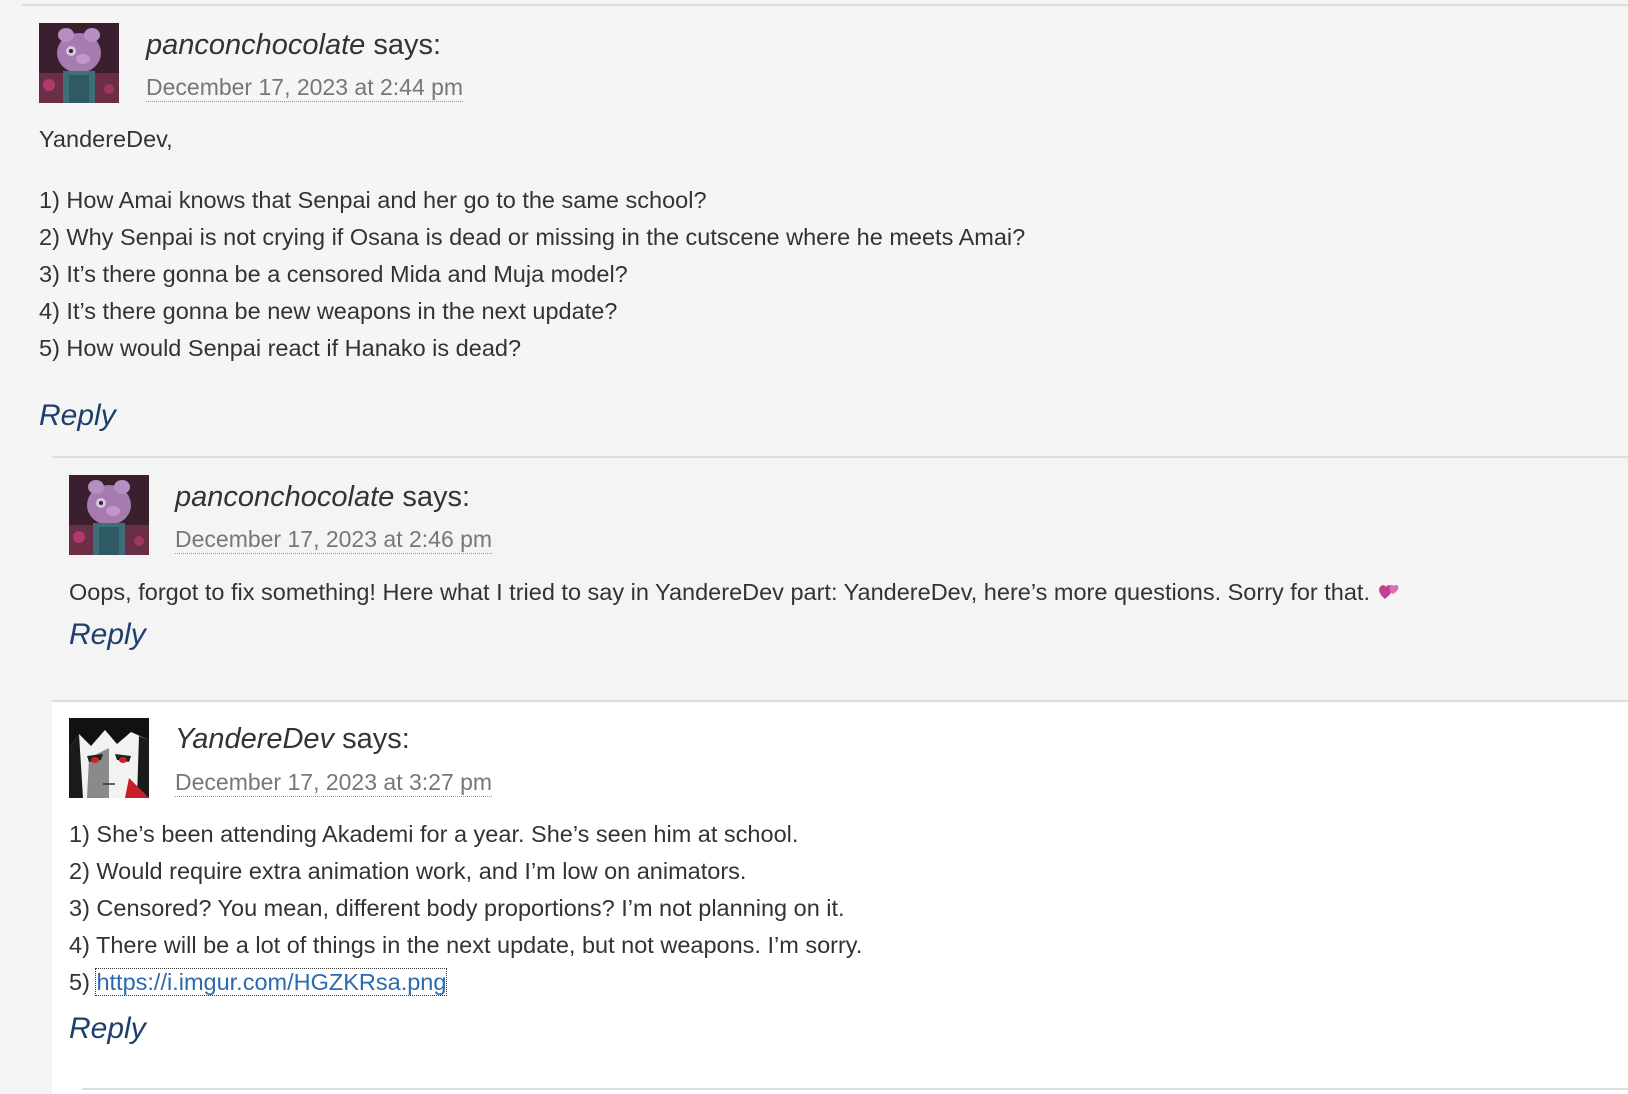 This screenshot has width=1628, height=1094. What do you see at coordinates (254, 739) in the screenshot?
I see `author-name: YandereDev` at bounding box center [254, 739].